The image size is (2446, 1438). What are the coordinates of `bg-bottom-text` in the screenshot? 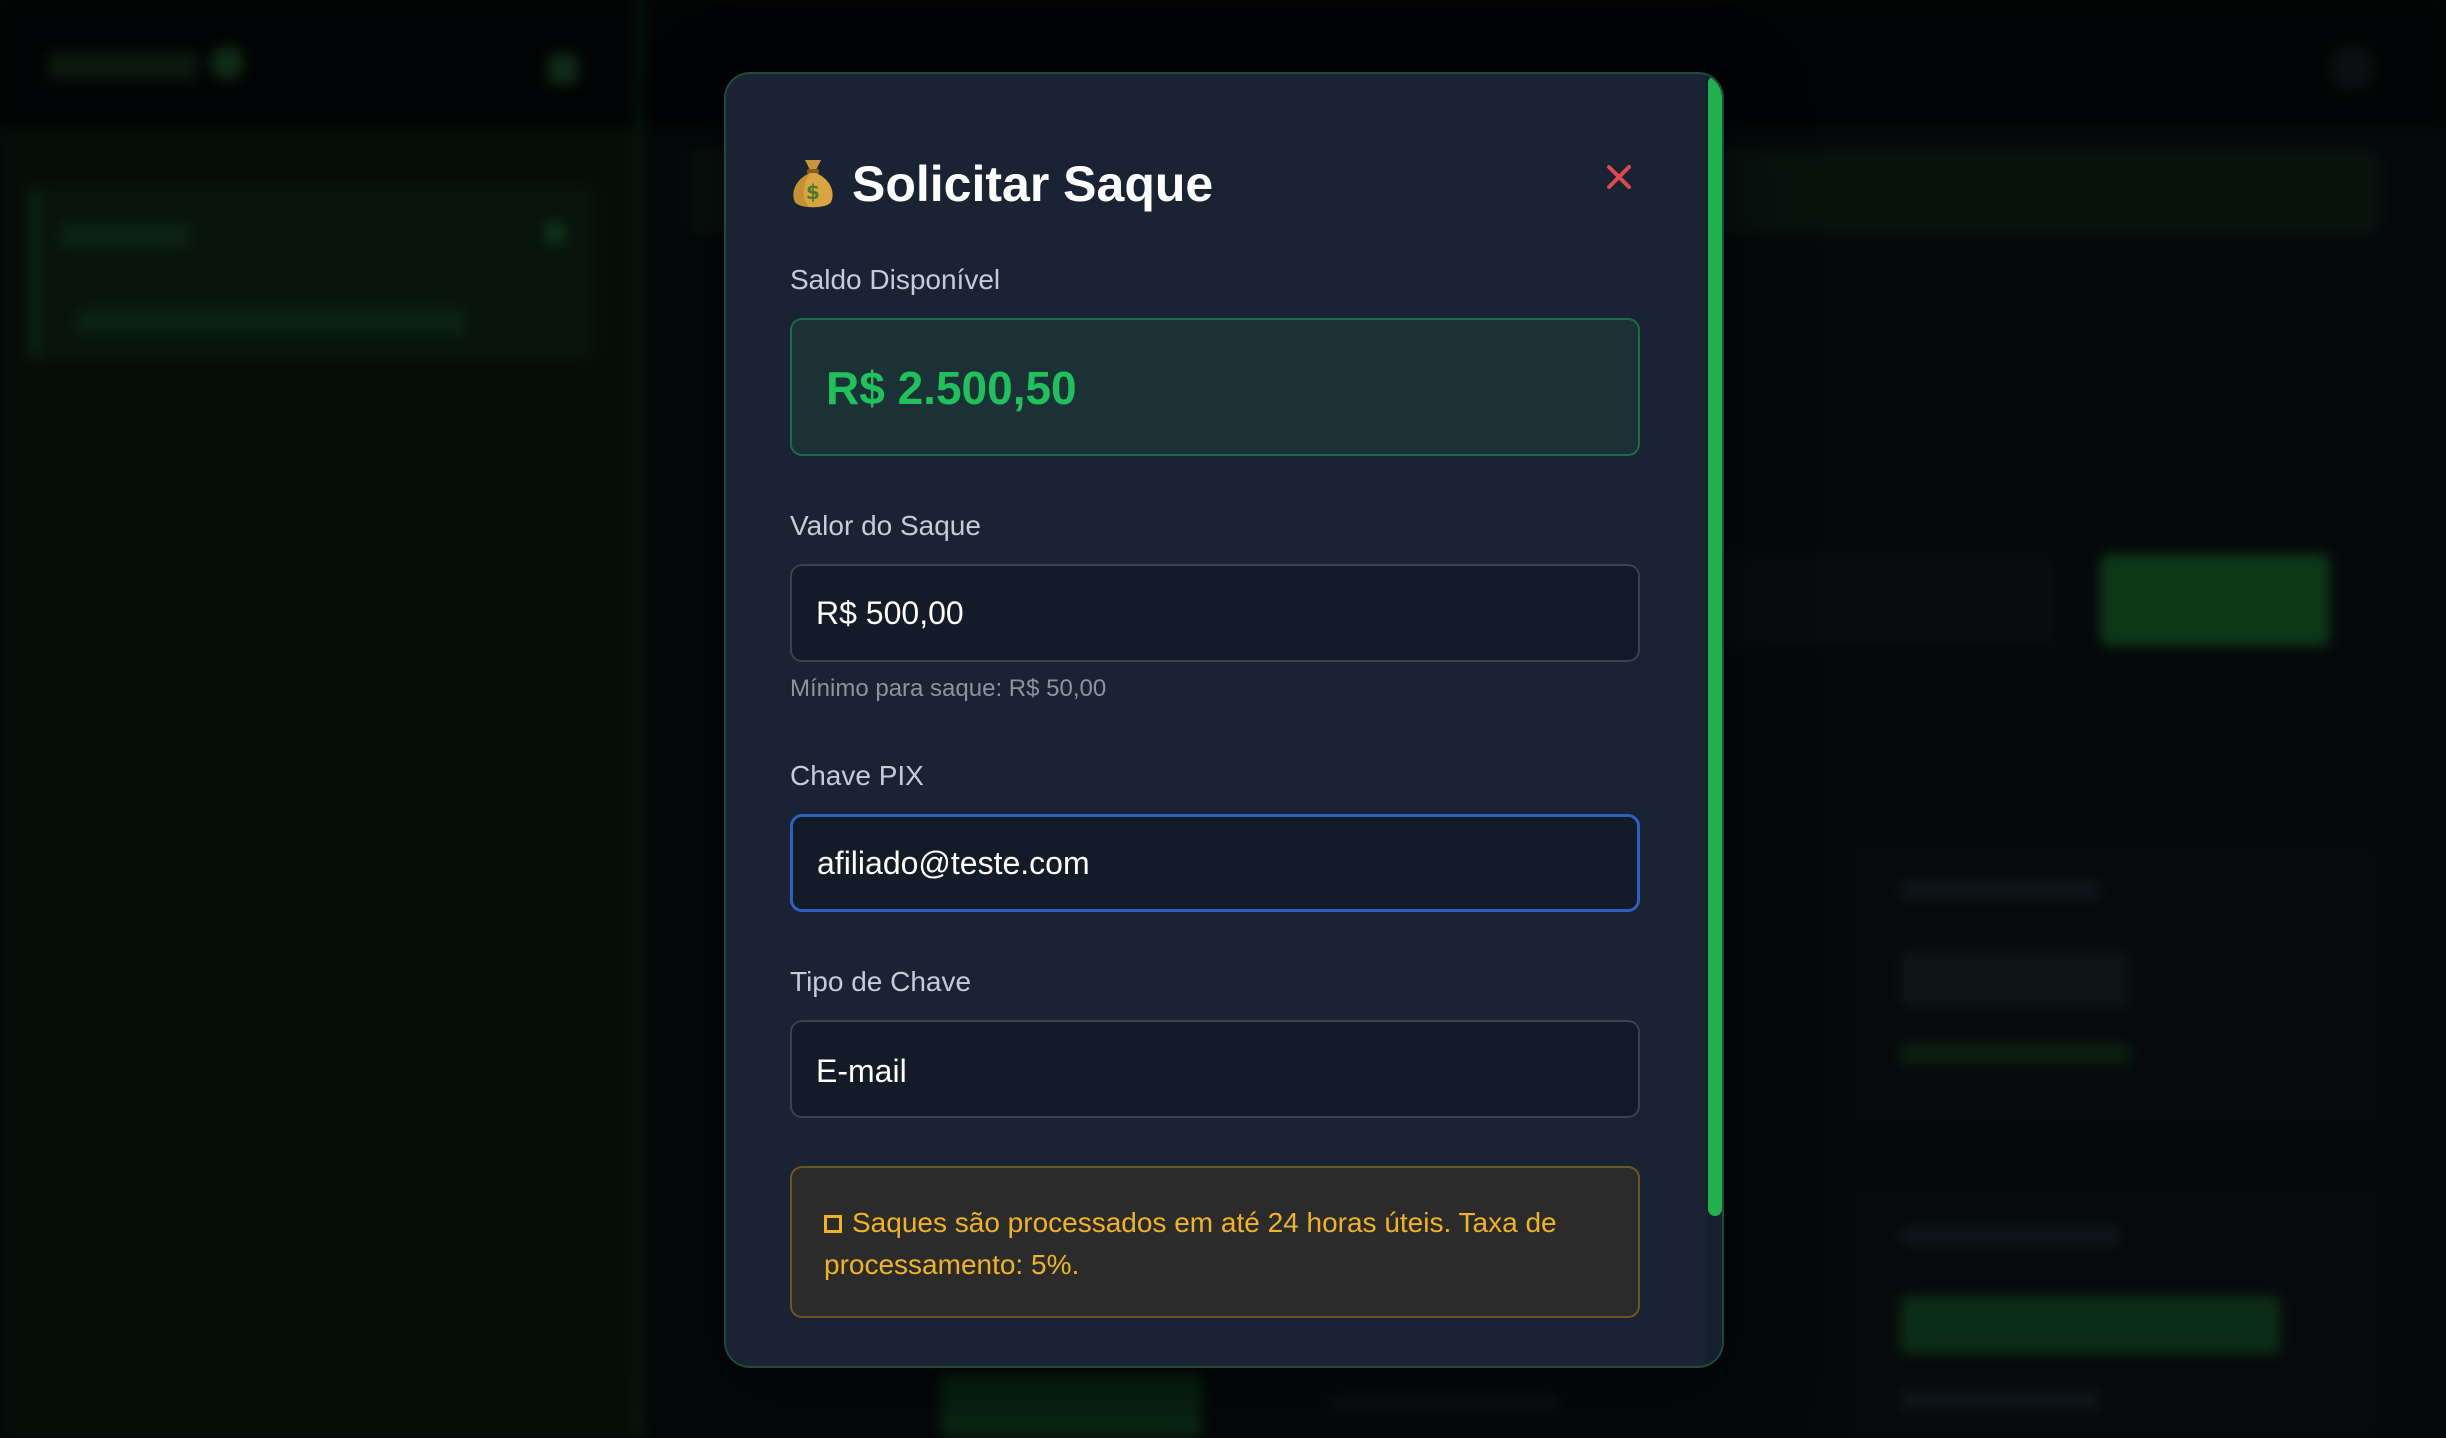 It's located at (1445, 1403).